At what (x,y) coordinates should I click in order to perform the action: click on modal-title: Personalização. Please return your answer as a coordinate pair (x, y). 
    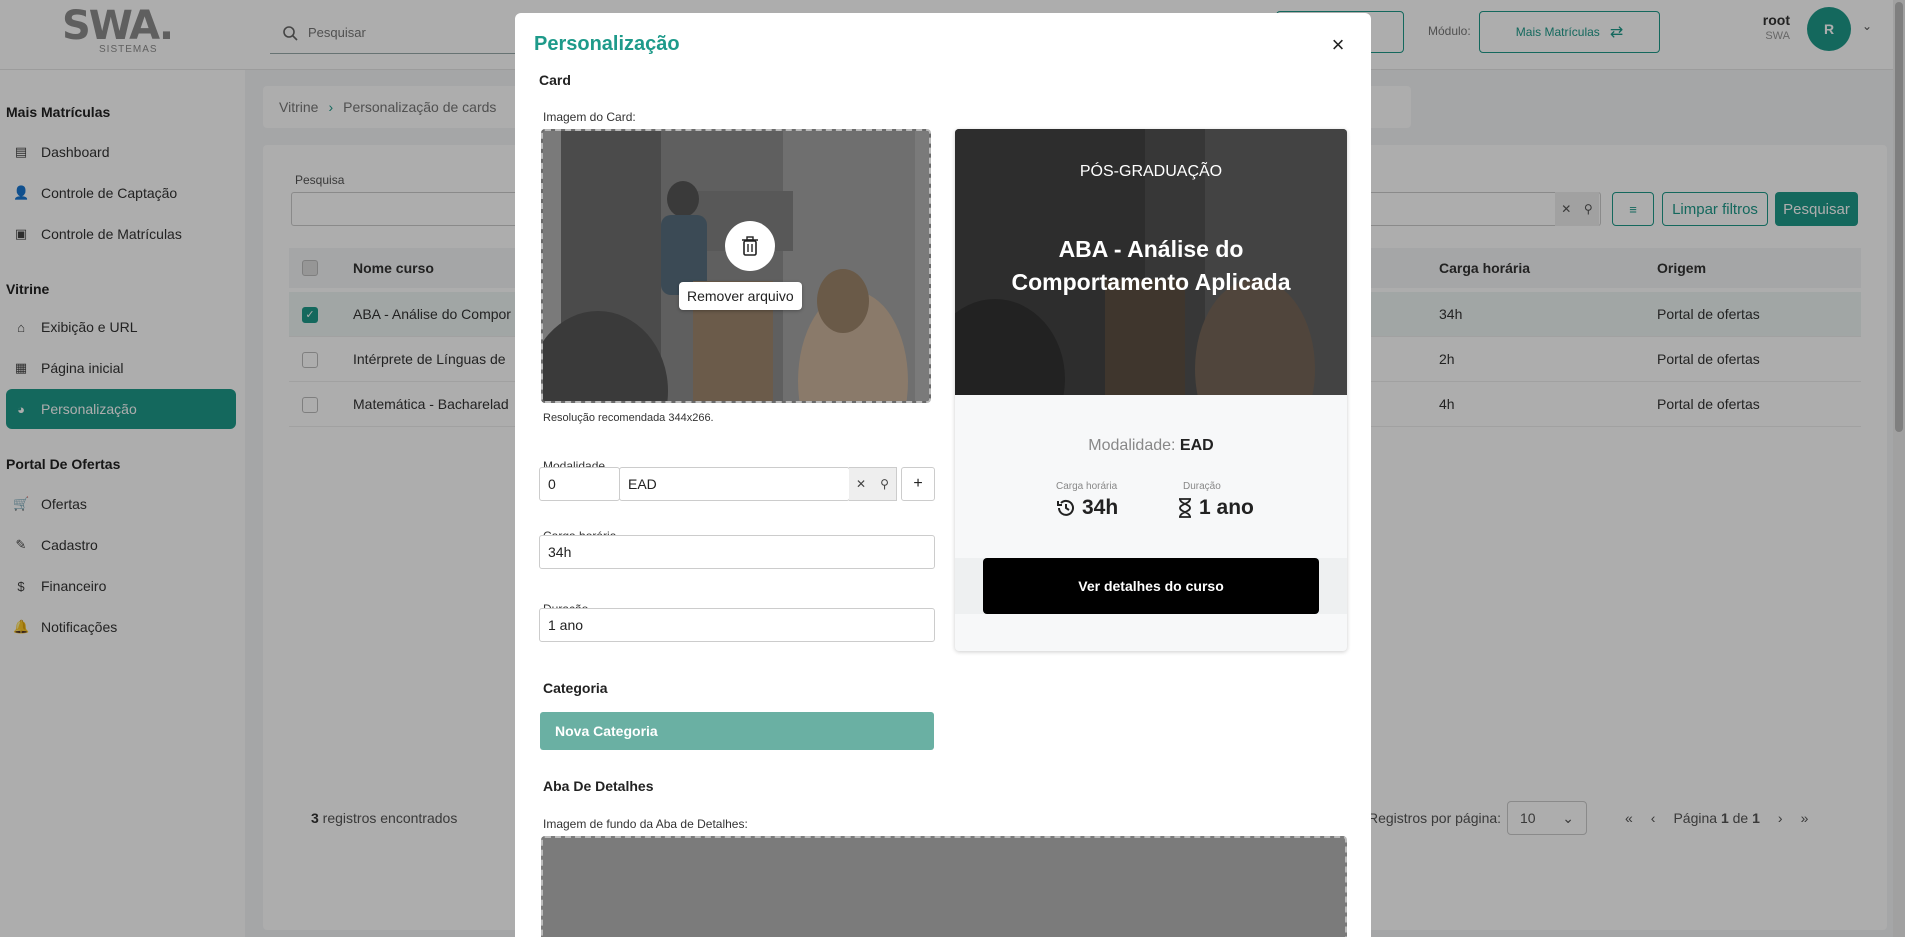
    Looking at the image, I should click on (607, 44).